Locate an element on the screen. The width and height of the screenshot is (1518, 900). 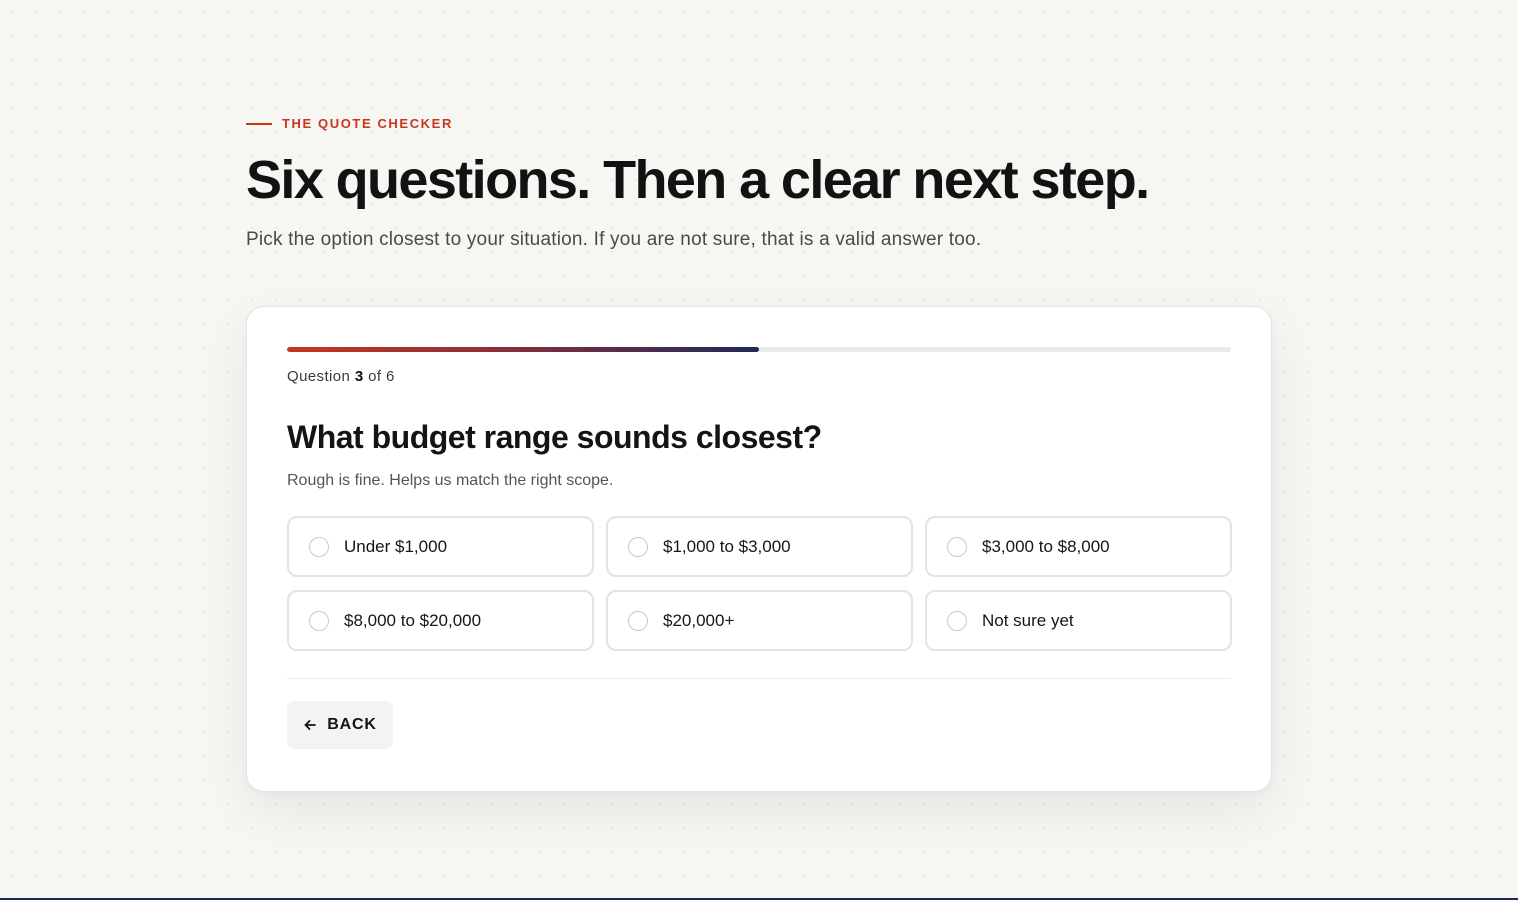
progress-total: 6 is located at coordinates (390, 376).